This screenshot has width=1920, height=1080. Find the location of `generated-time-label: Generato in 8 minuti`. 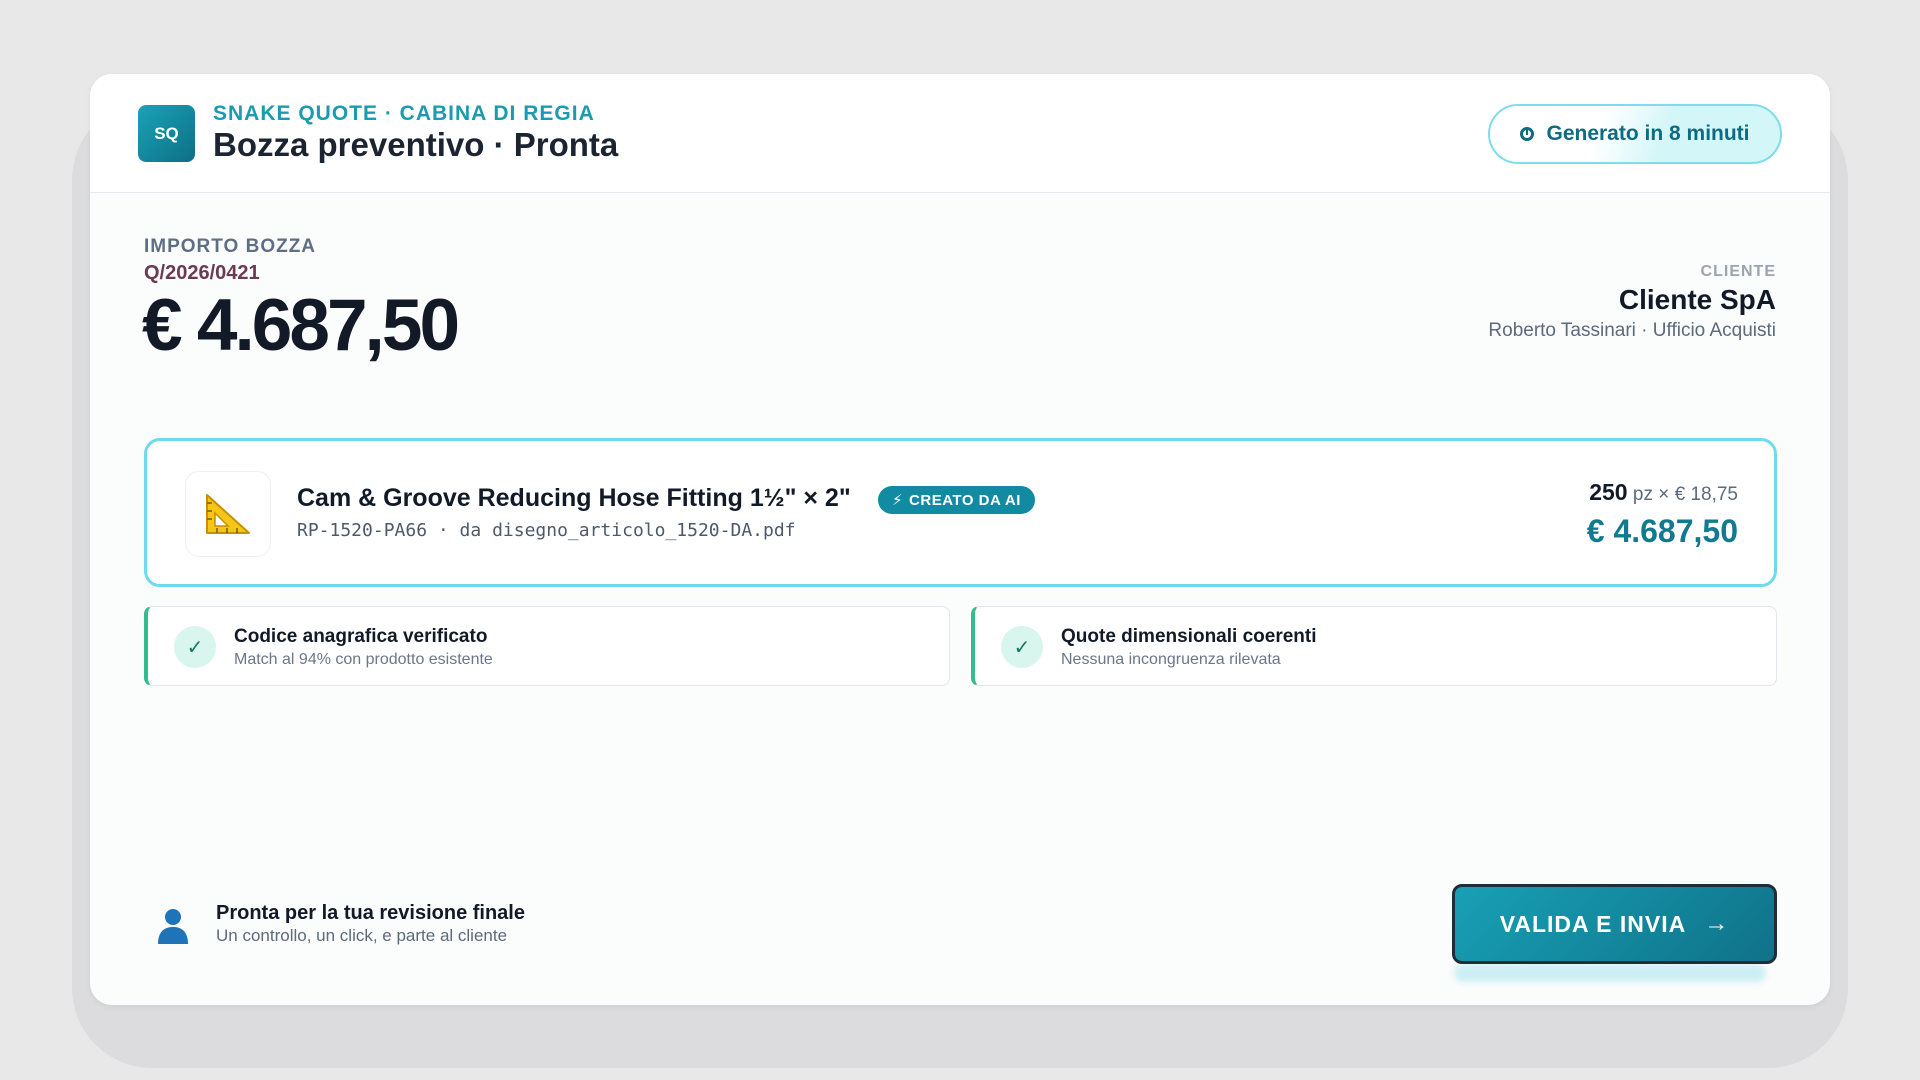

generated-time-label: Generato in 8 minuti is located at coordinates (1648, 133).